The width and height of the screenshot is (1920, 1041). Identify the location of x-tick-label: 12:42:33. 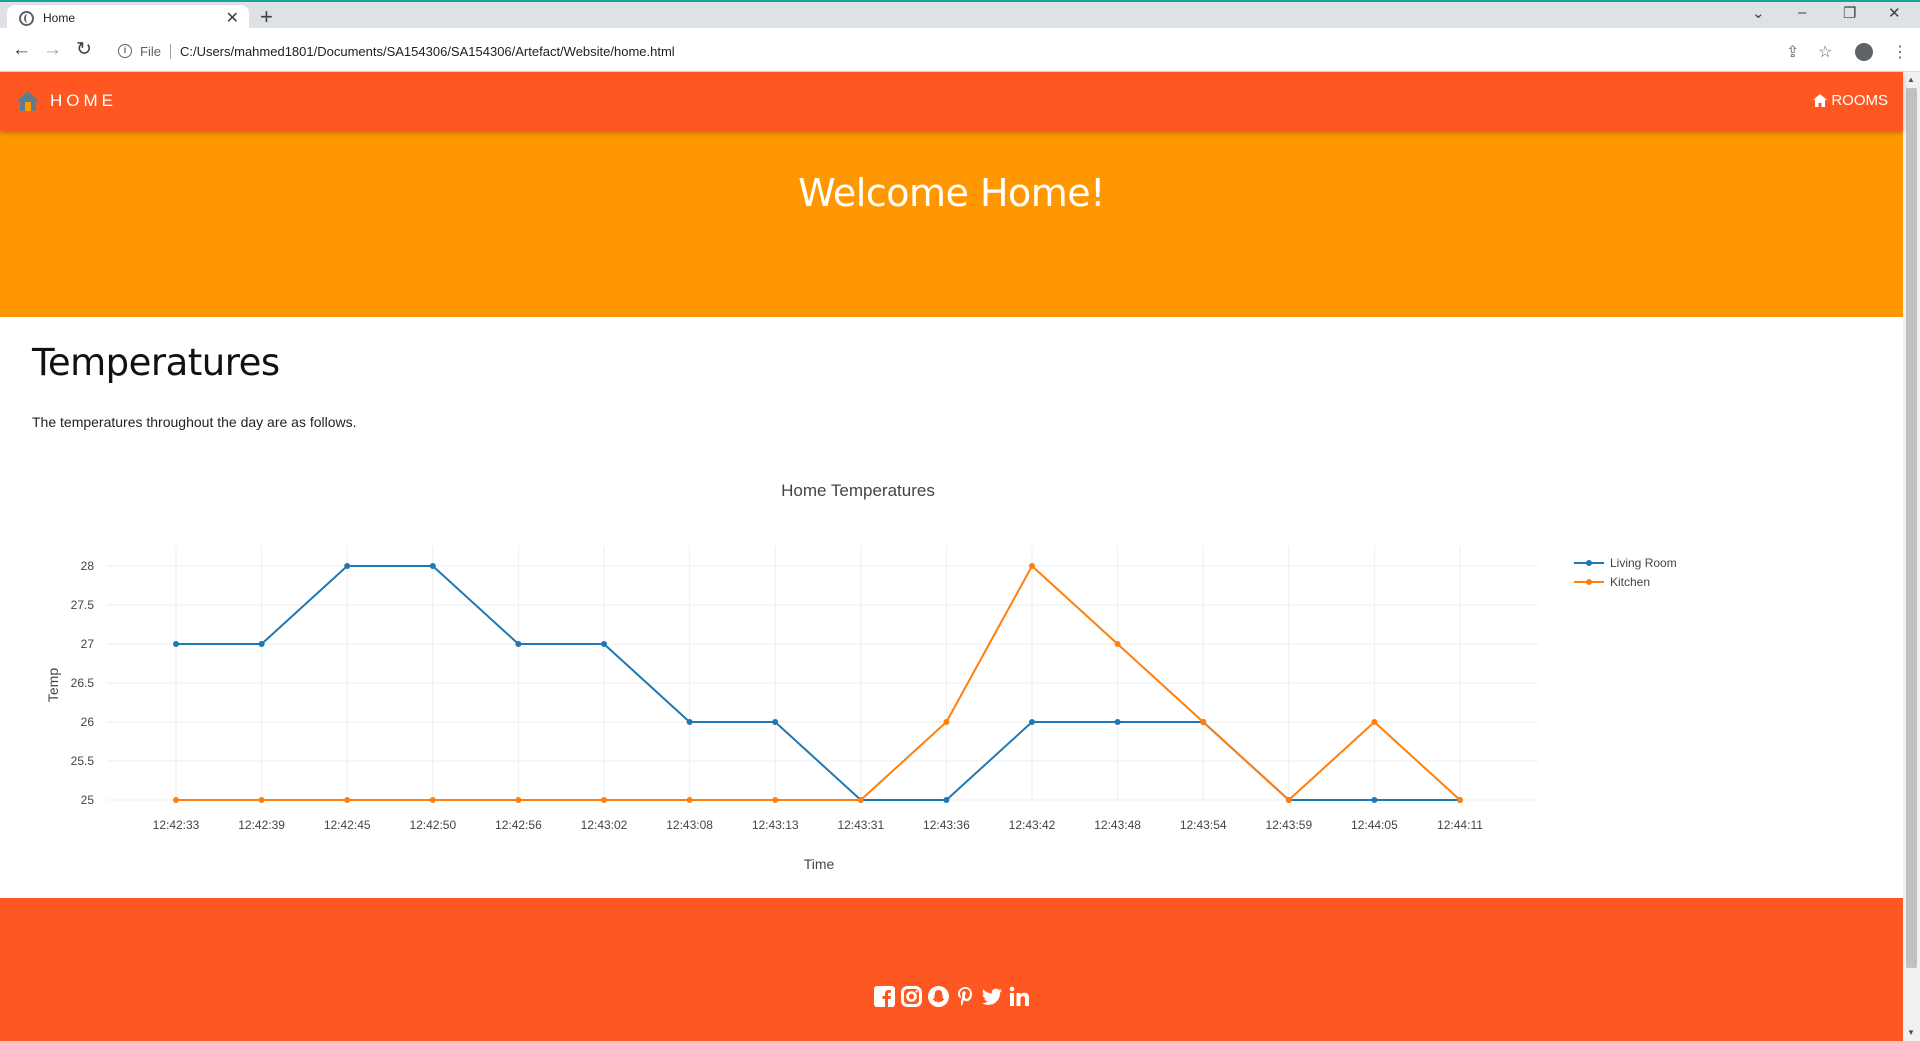
(176, 825).